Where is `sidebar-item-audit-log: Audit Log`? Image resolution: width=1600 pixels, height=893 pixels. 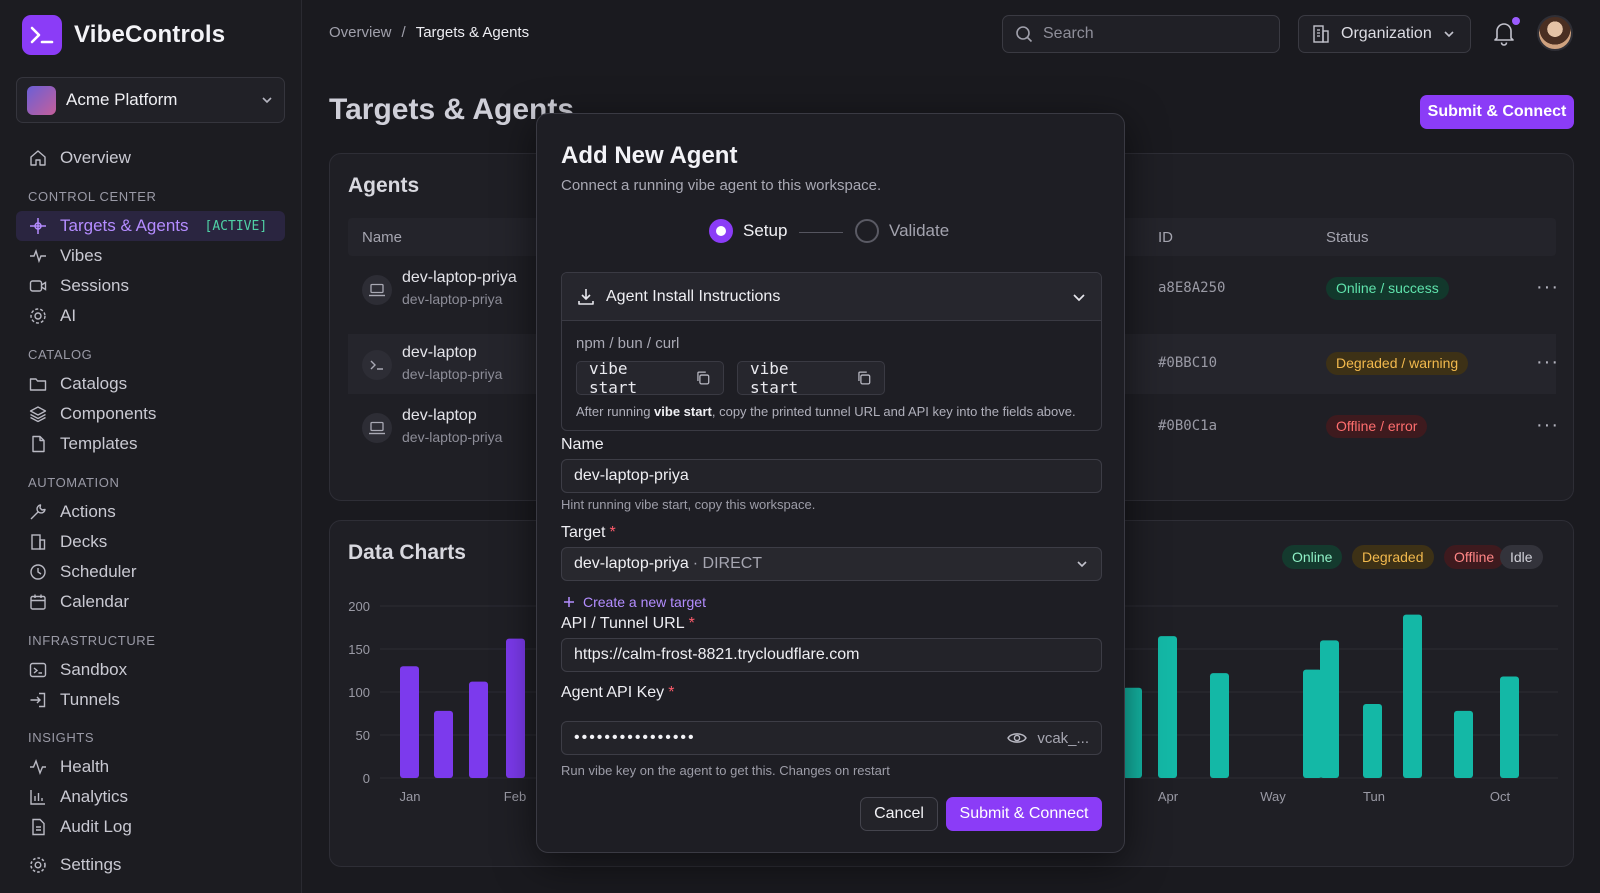 sidebar-item-audit-log: Audit Log is located at coordinates (150, 827).